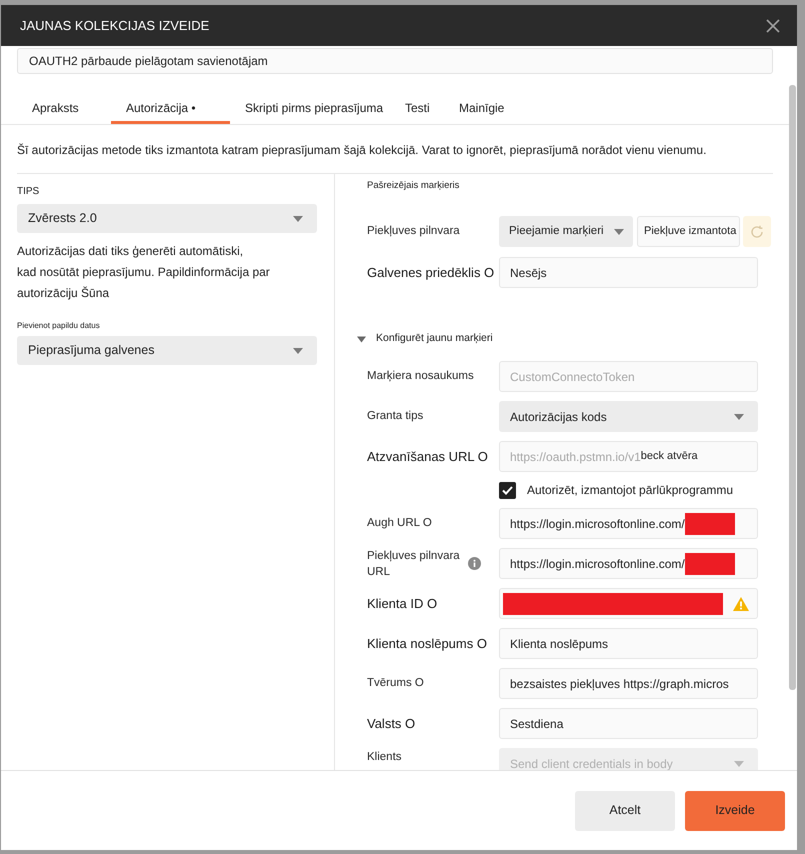 The height and width of the screenshot is (854, 805). I want to click on field-placeholder: CustomConnectoToken, so click(572, 377).